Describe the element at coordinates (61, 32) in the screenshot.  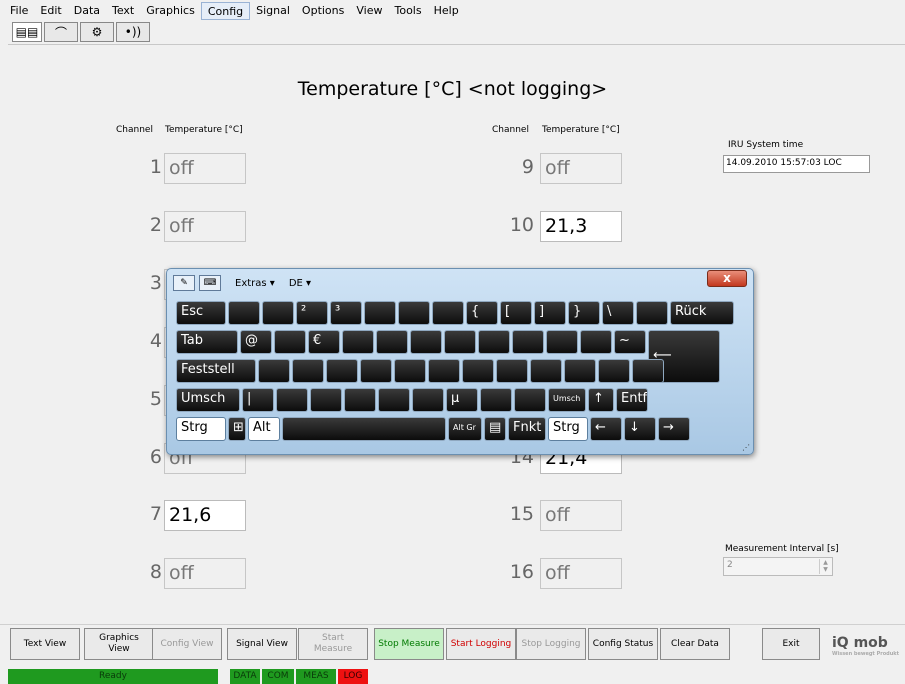
I see `chart-view-button: ⌒` at that location.